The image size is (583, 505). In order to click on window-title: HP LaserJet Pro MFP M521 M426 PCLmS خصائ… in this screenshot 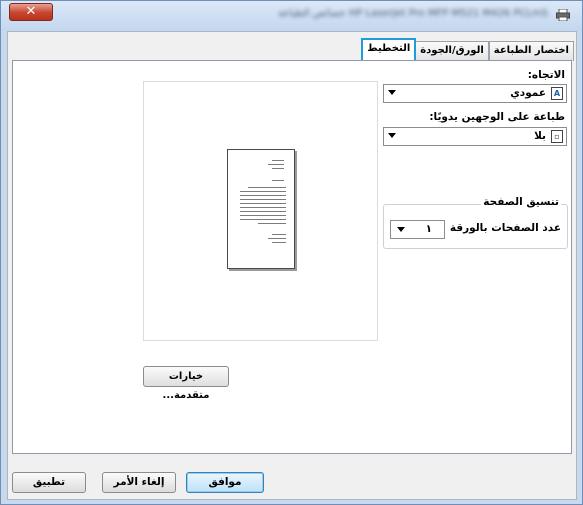, I will do `click(413, 13)`.